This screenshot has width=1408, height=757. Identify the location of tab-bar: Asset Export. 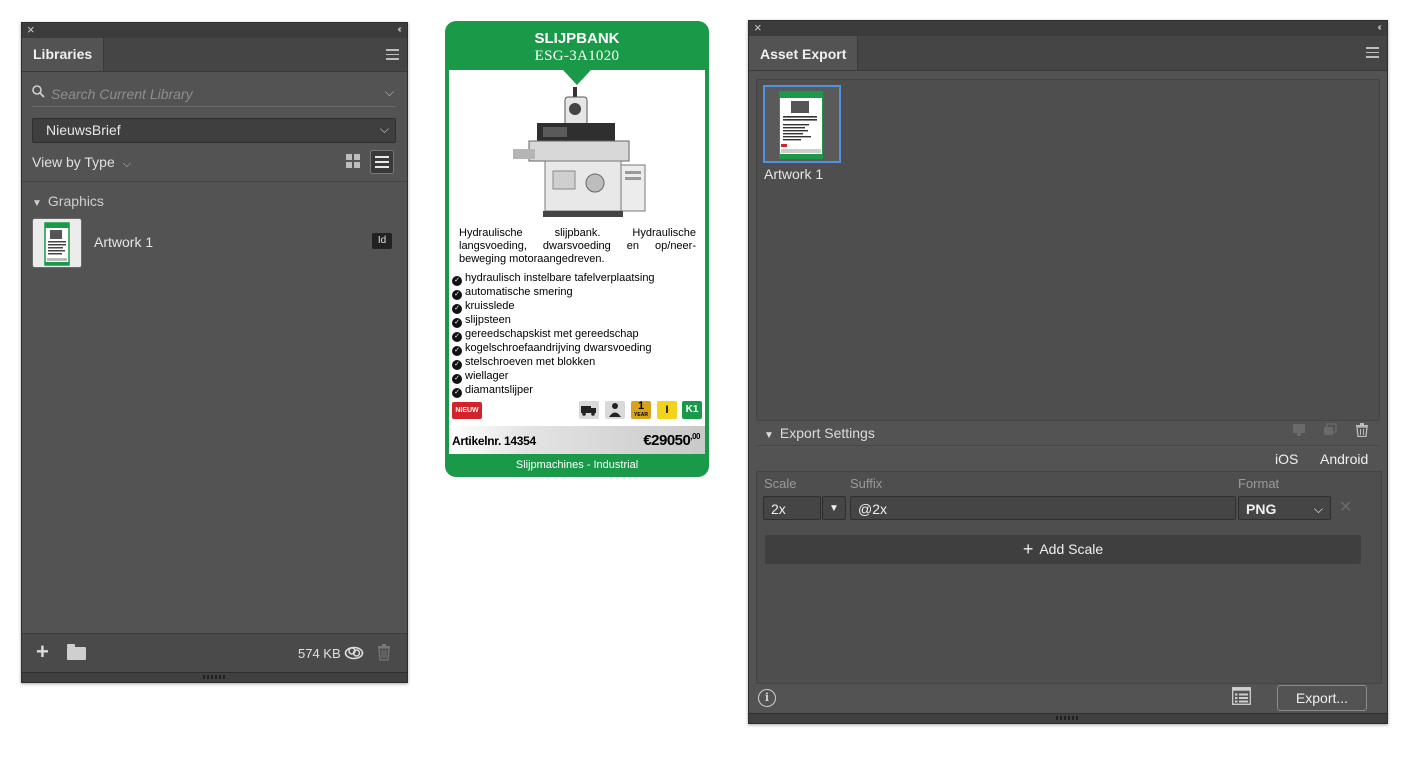
(1068, 53).